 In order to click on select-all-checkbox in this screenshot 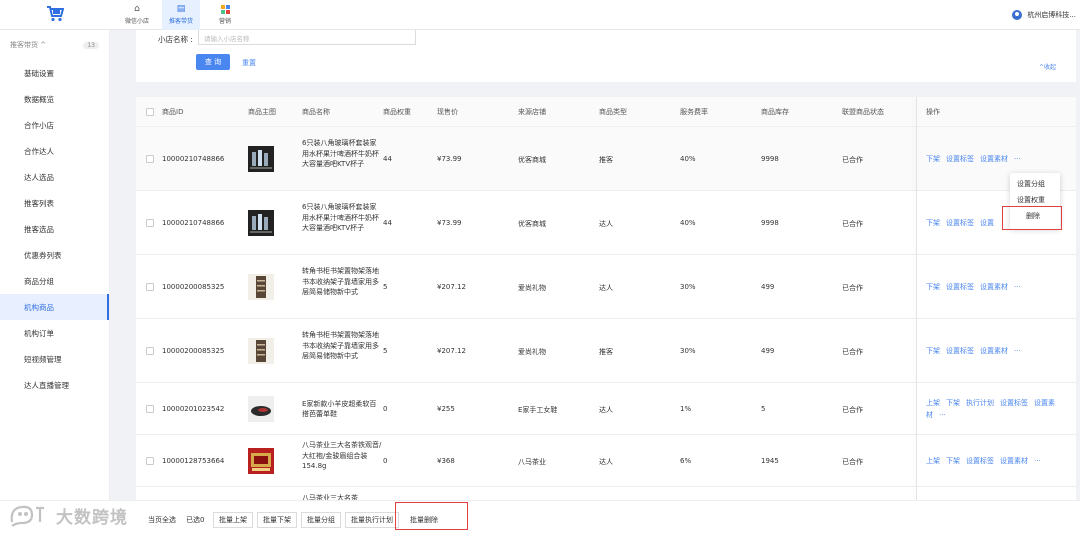, I will do `click(150, 112)`.